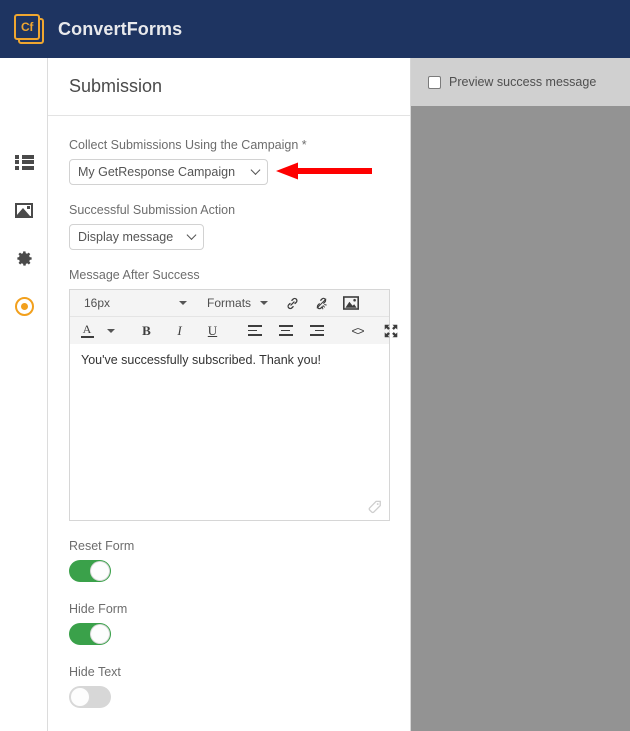  I want to click on insert-image-icon, so click(350, 303).